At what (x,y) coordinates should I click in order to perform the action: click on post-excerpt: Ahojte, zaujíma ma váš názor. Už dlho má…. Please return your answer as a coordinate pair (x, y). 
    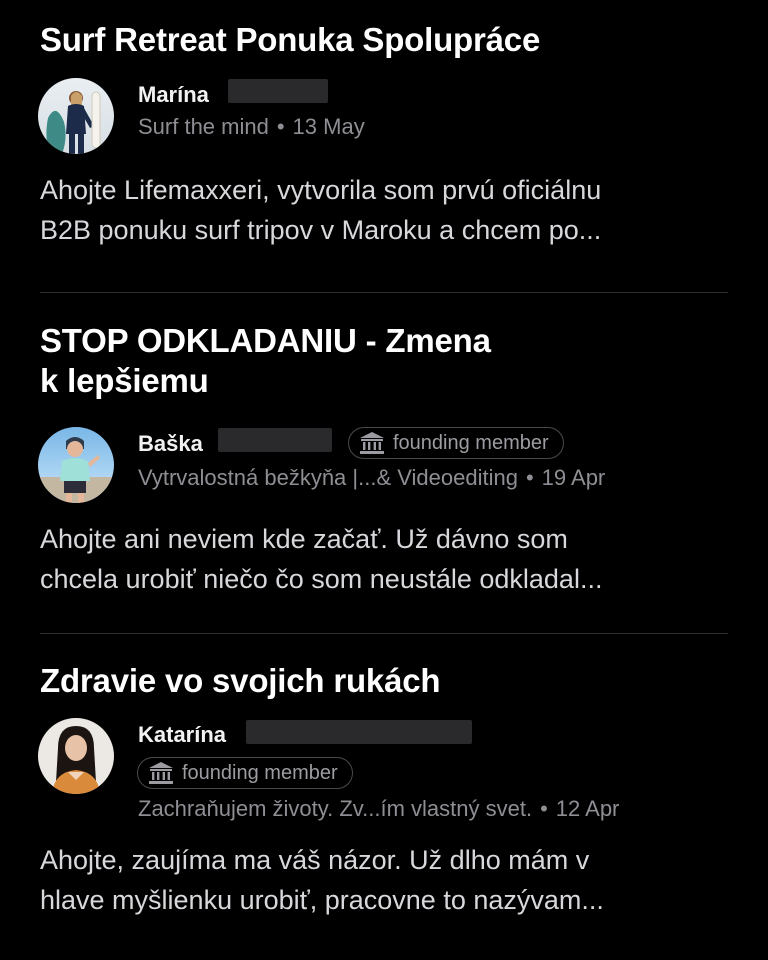
    Looking at the image, I should click on (385, 880).